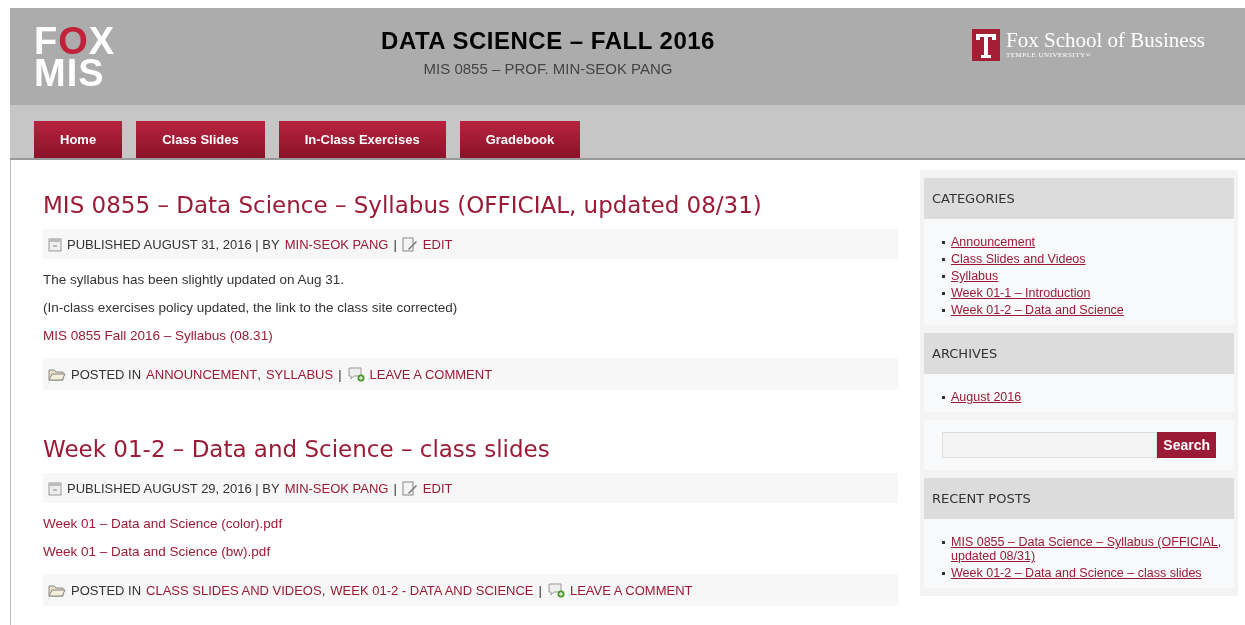 This screenshot has height=625, width=1245. What do you see at coordinates (1079, 353) in the screenshot?
I see `widget-title: ARCHIVES` at bounding box center [1079, 353].